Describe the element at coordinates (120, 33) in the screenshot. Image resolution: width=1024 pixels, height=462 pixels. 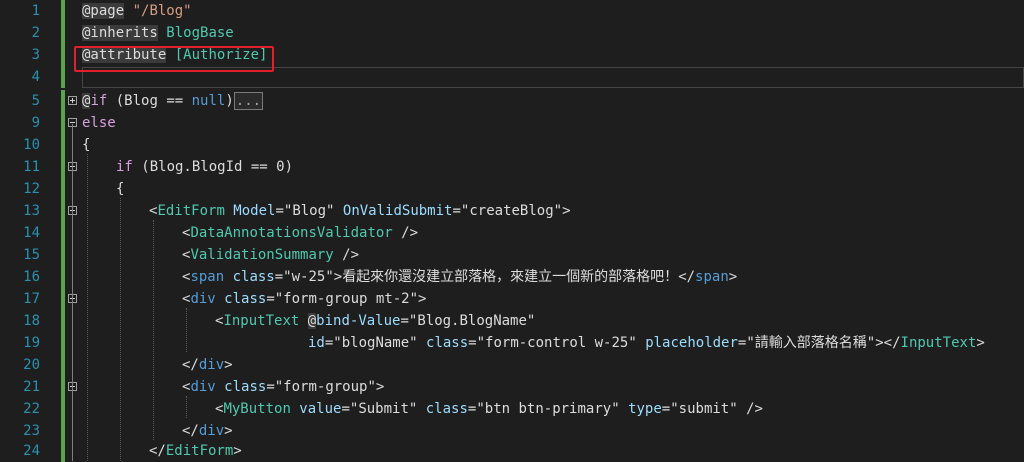
I see `razor-directive: @inherits` at that location.